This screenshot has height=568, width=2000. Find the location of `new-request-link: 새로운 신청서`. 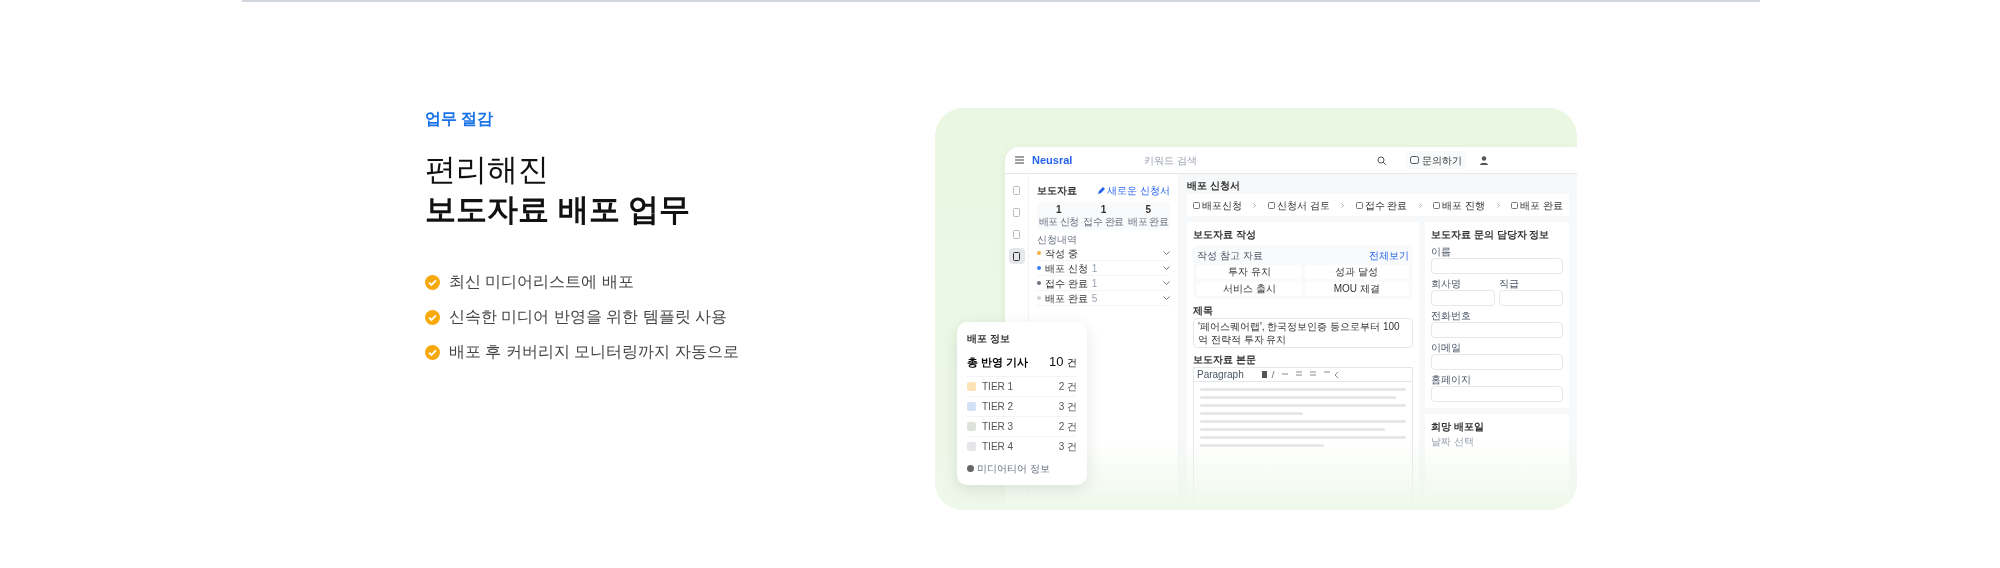

new-request-link: 새로운 신청서 is located at coordinates (1134, 190).